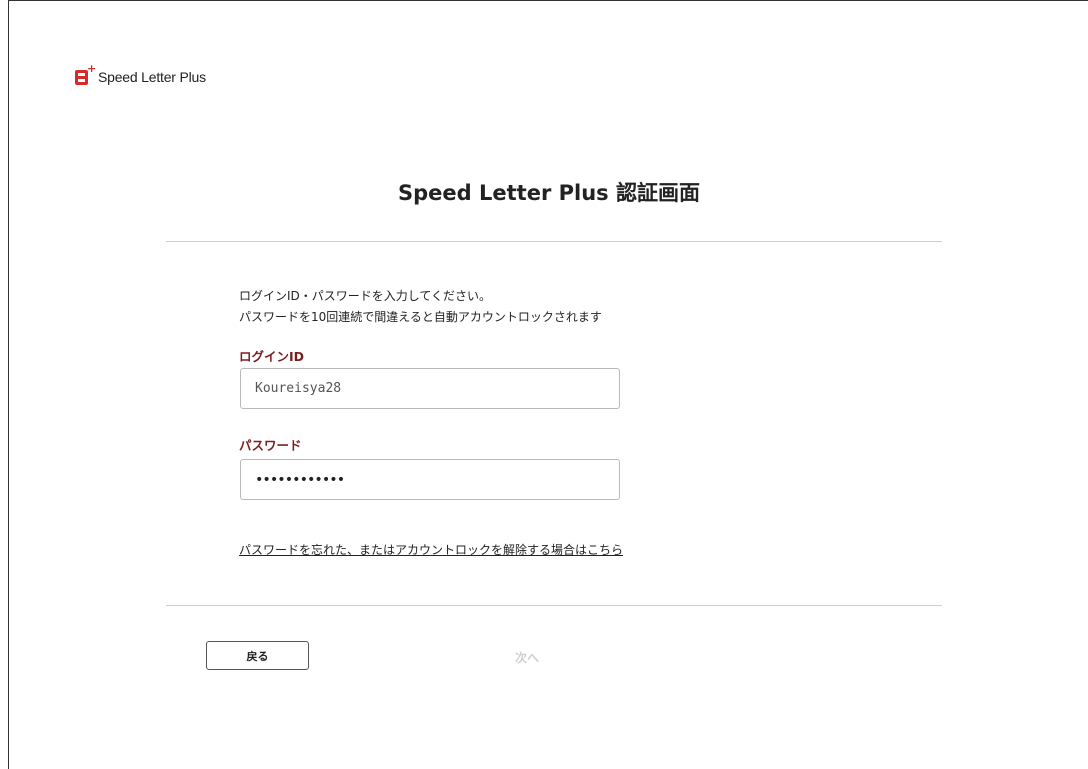 This screenshot has width=1088, height=769. Describe the element at coordinates (604, 479) in the screenshot. I see `password-visibility-toggle` at that location.